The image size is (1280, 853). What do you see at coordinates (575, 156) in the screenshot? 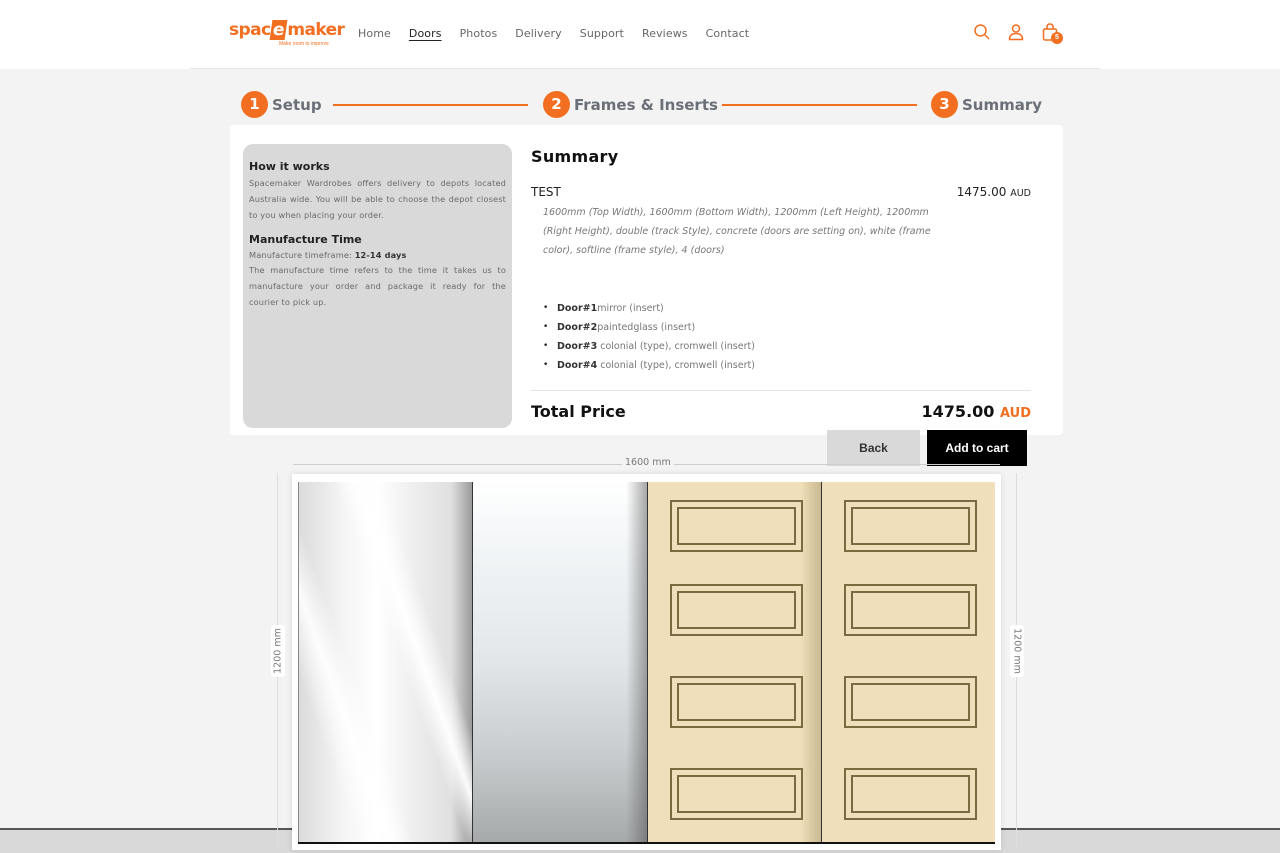
I see `summary-title: Summary` at bounding box center [575, 156].